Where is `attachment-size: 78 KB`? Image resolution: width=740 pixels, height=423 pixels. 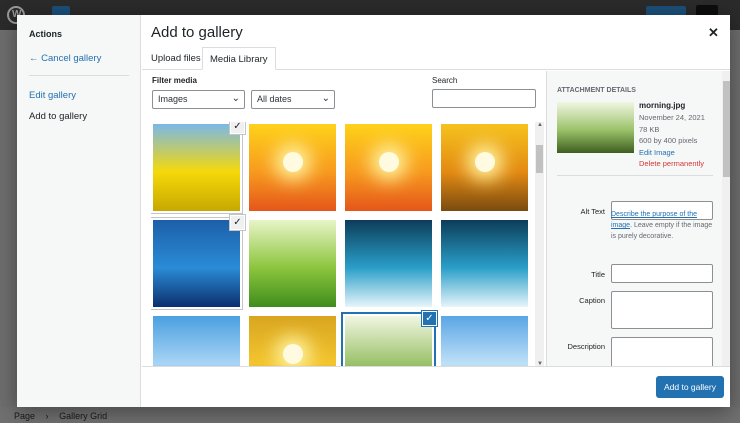
attachment-size: 78 KB is located at coordinates (649, 129).